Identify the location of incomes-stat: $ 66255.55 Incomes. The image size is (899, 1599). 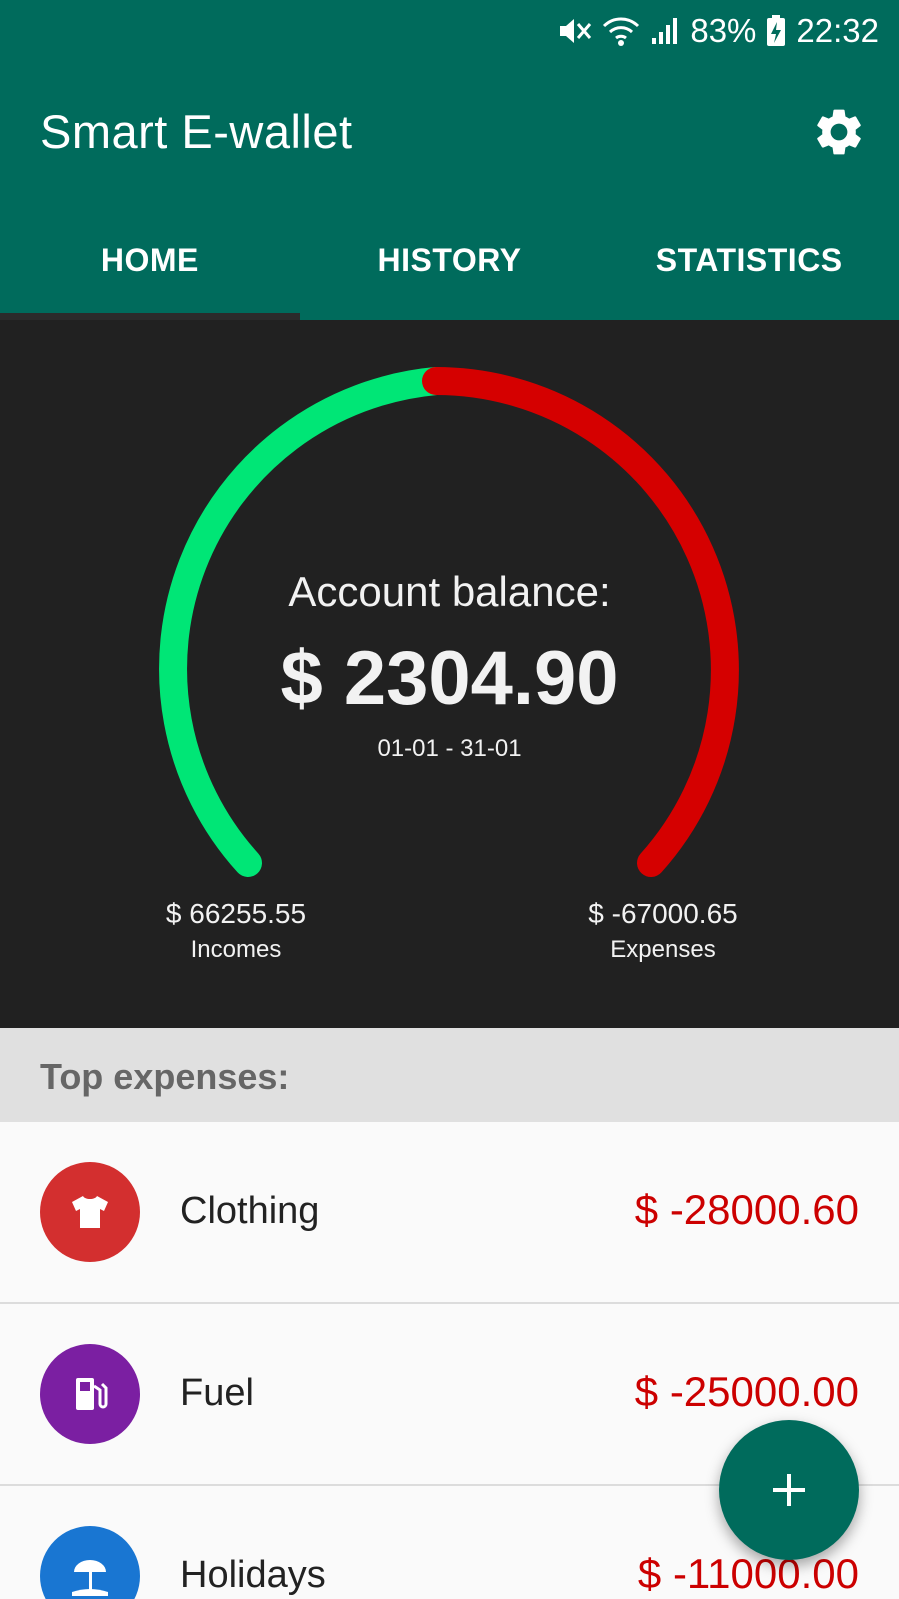
(236, 931).